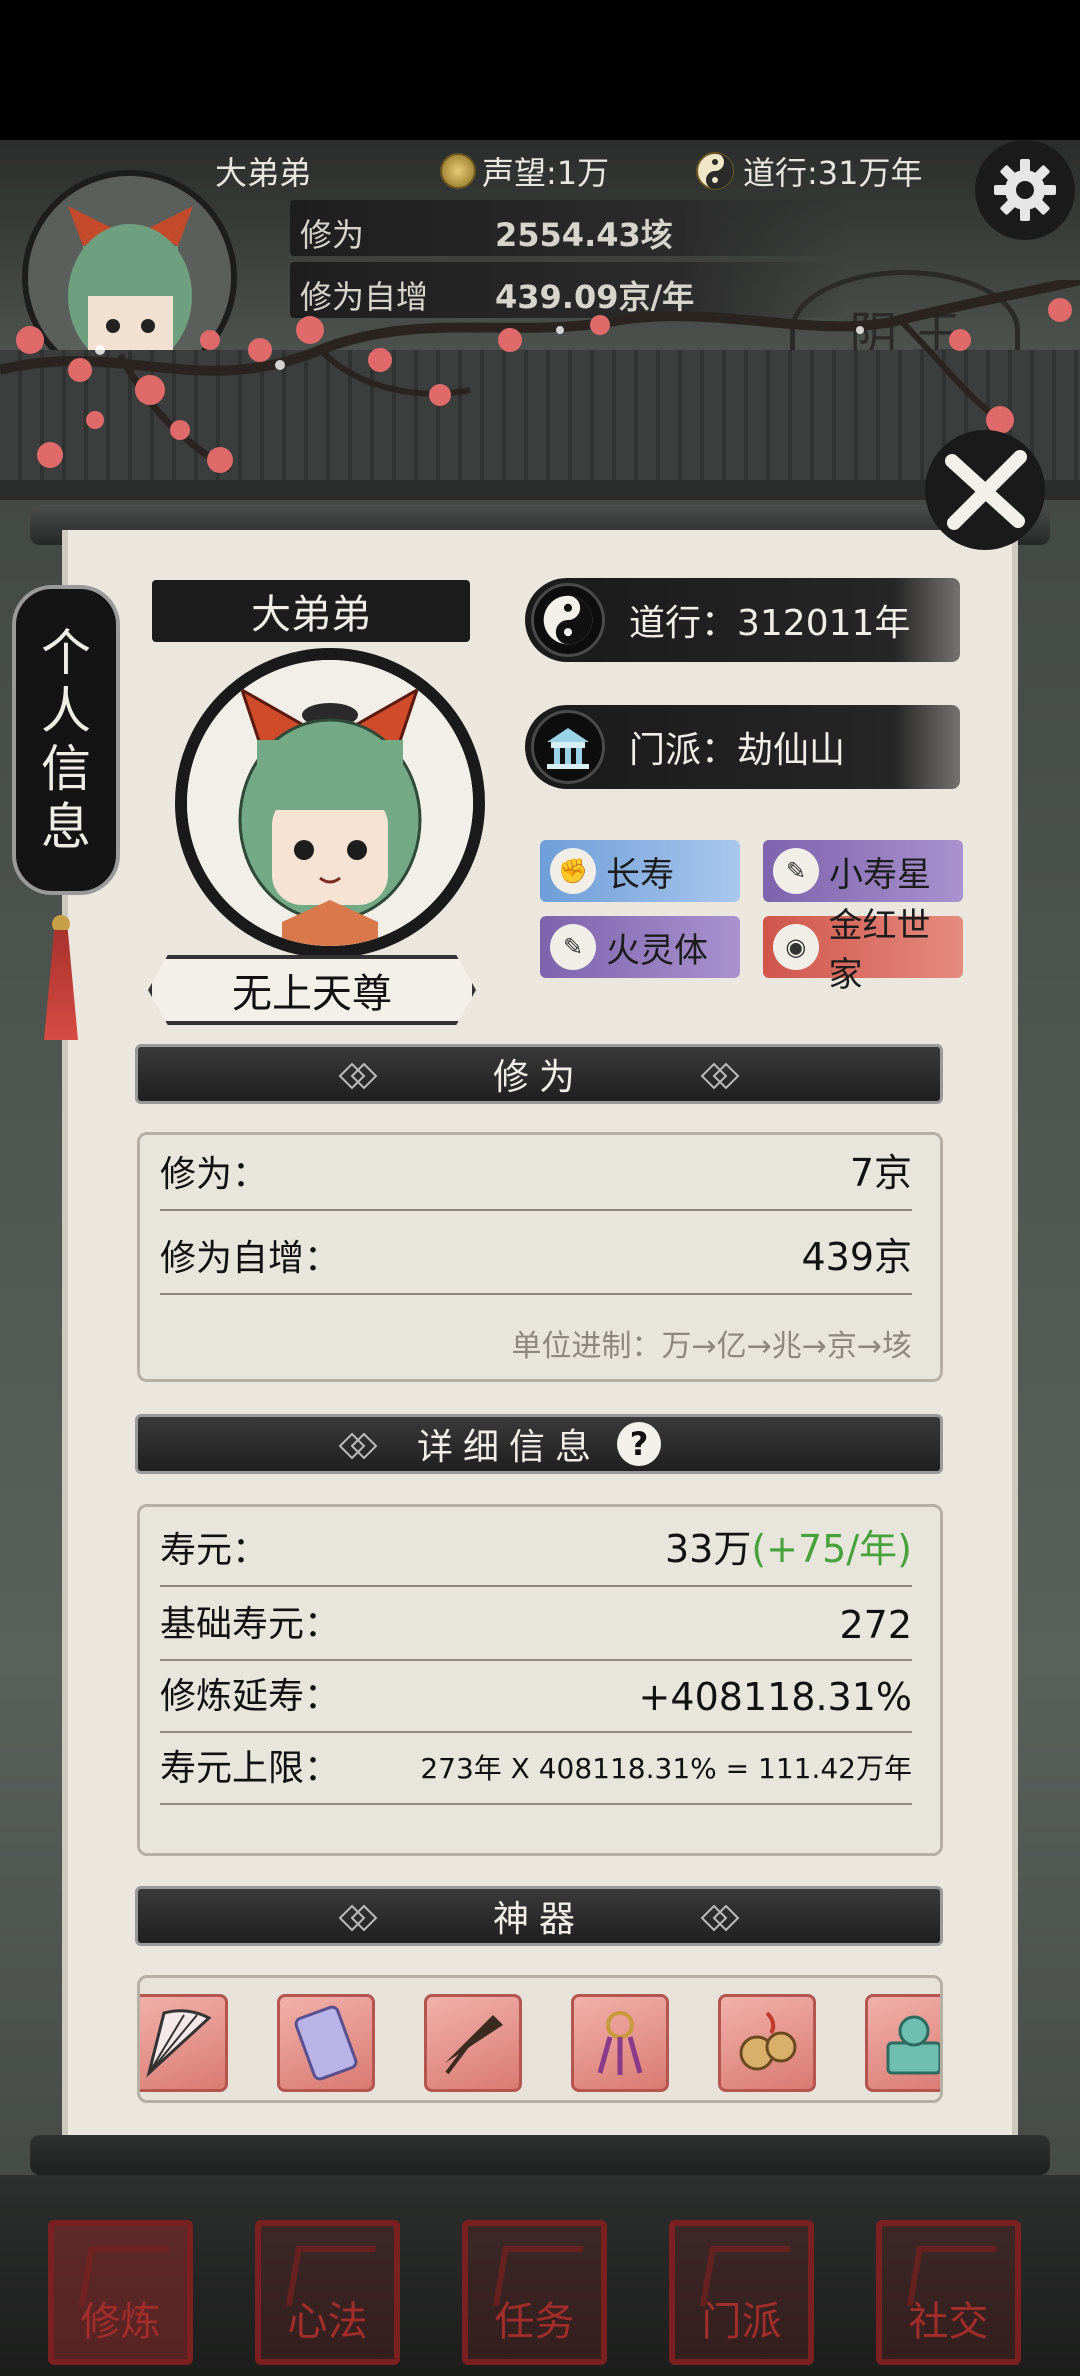 The width and height of the screenshot is (1080, 2376). I want to click on cultivate-seal-icon, so click(124, 2276).